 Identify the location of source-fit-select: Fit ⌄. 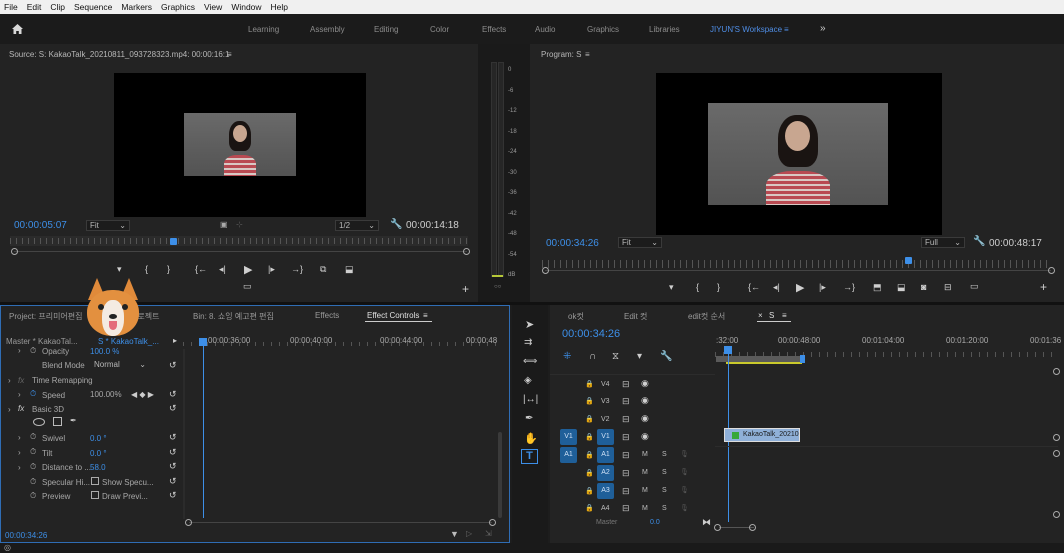
(108, 225).